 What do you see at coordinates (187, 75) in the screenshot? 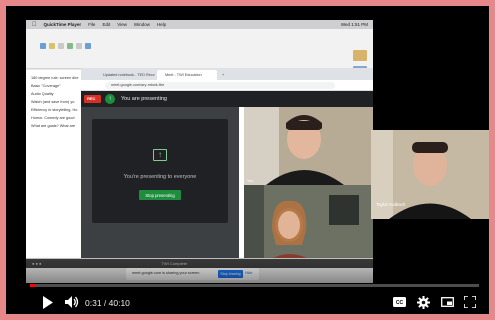
I see `browser-tab-active: Meet - TWI Education` at bounding box center [187, 75].